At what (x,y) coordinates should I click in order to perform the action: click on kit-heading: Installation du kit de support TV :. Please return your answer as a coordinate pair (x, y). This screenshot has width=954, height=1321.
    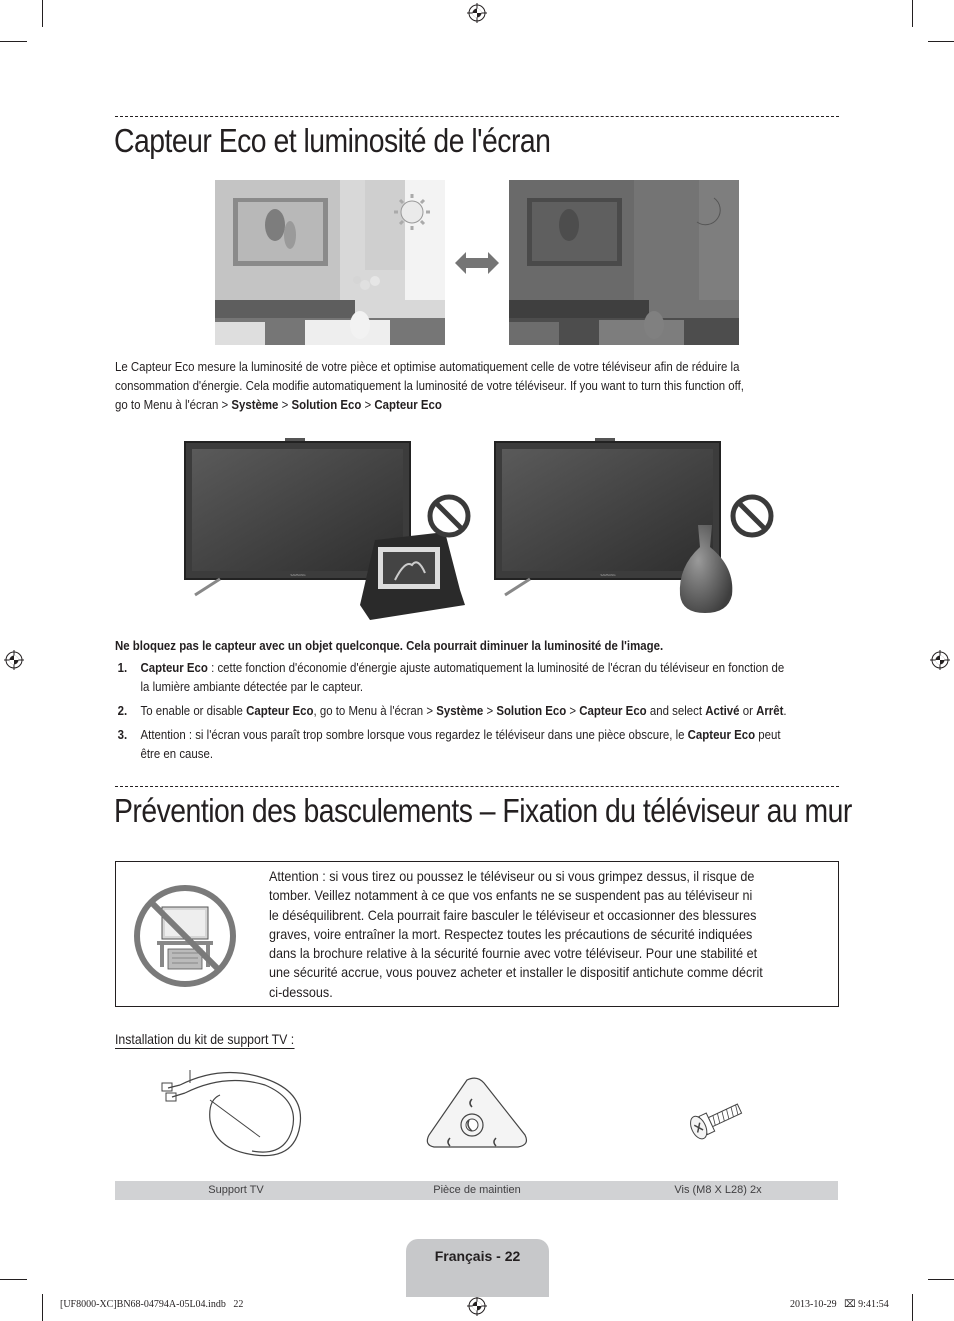
    Looking at the image, I should click on (205, 1040).